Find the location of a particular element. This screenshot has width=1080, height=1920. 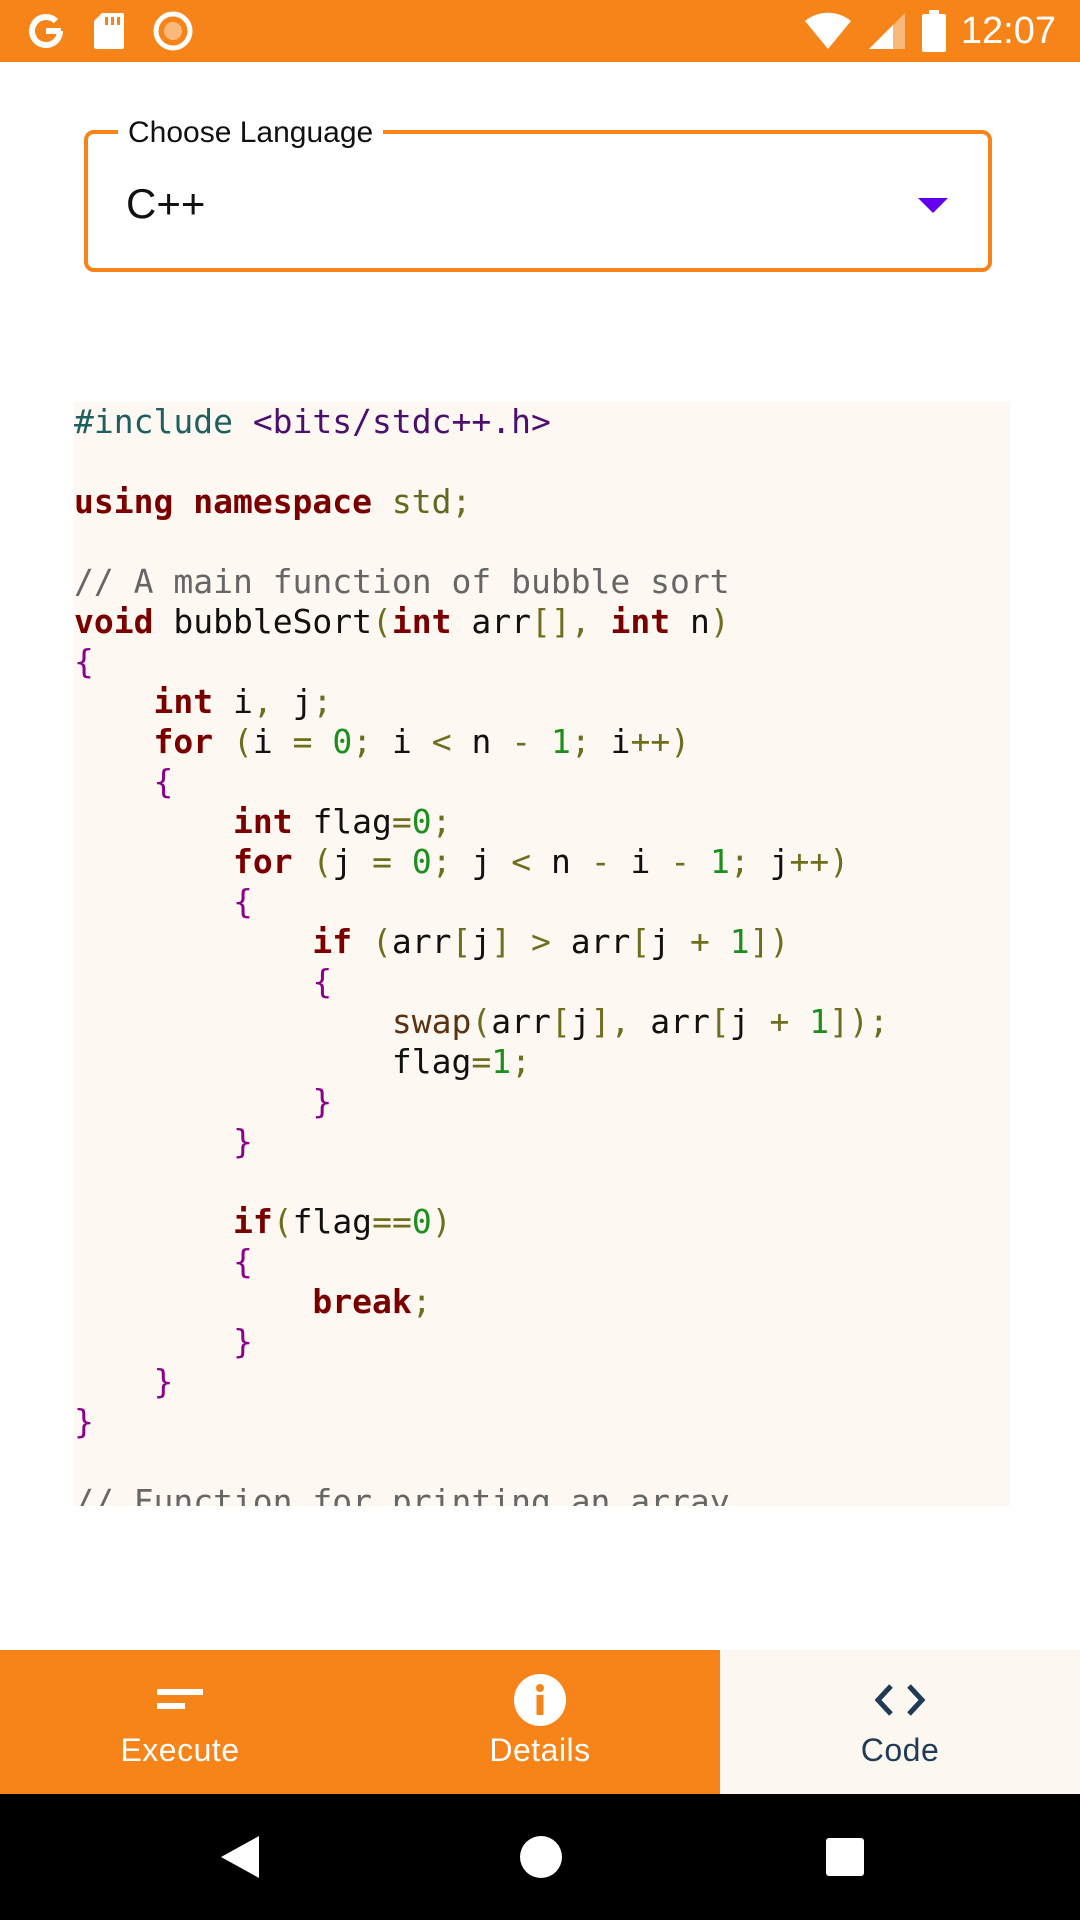

nav-execute-label: Execute is located at coordinates (180, 1750).